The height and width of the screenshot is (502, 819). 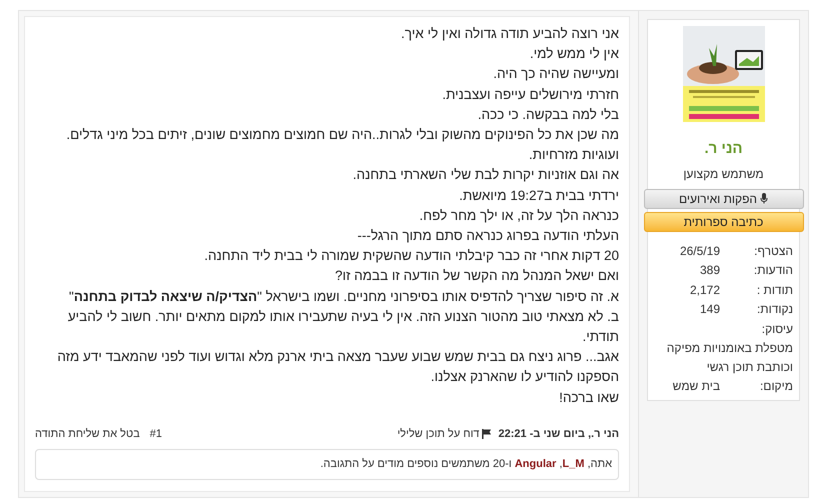 What do you see at coordinates (773, 251) in the screenshot?
I see `stat-label: הצטרף:` at bounding box center [773, 251].